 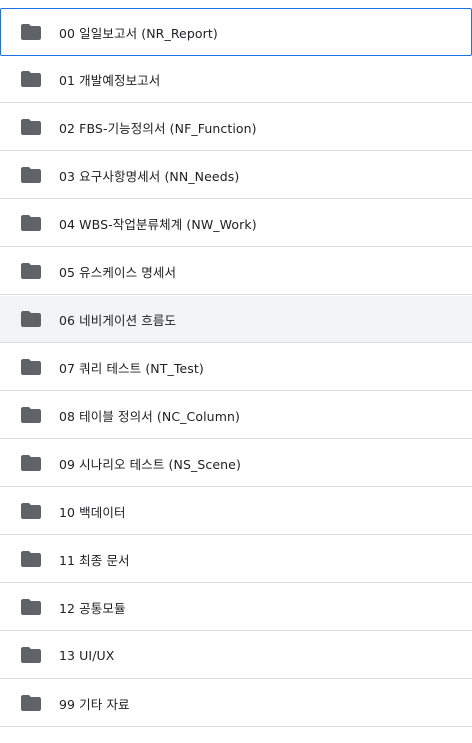 I want to click on folder-row-05: 05 유스케이스 명세서, so click(x=236, y=271).